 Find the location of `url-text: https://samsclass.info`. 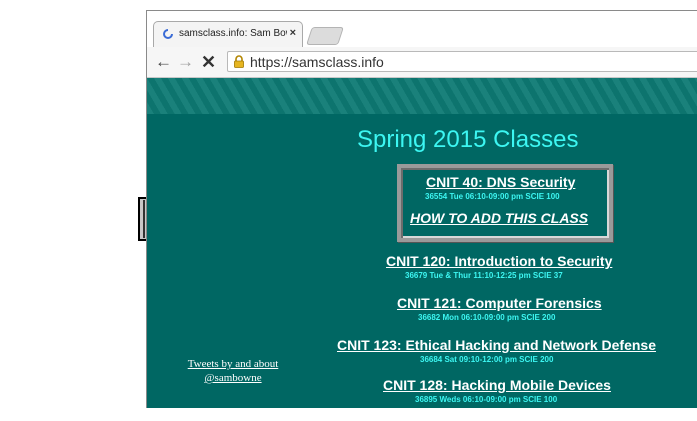

url-text: https://samsclass.info is located at coordinates (317, 62).